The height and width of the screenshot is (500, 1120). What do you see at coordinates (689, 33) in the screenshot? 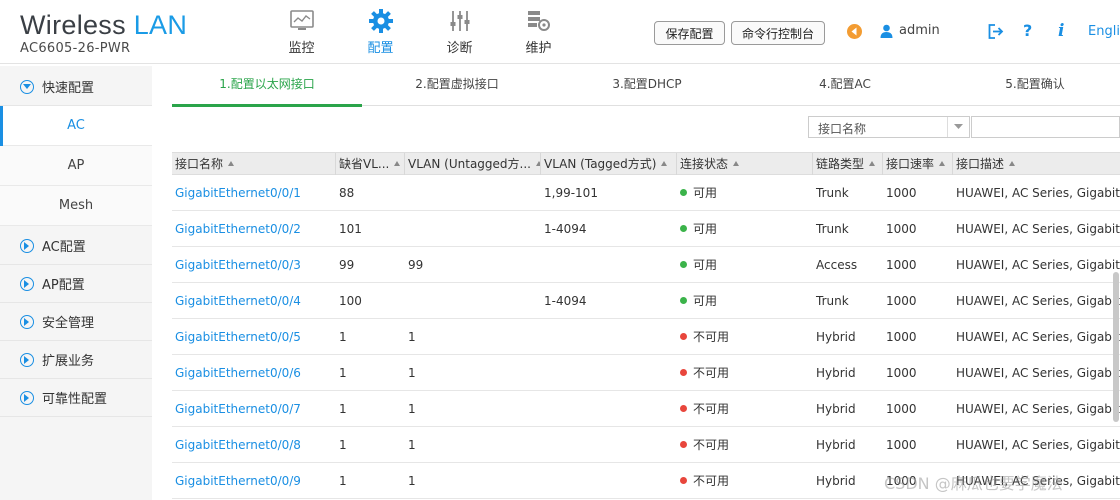
I see `save-config-button: 保存配置` at bounding box center [689, 33].